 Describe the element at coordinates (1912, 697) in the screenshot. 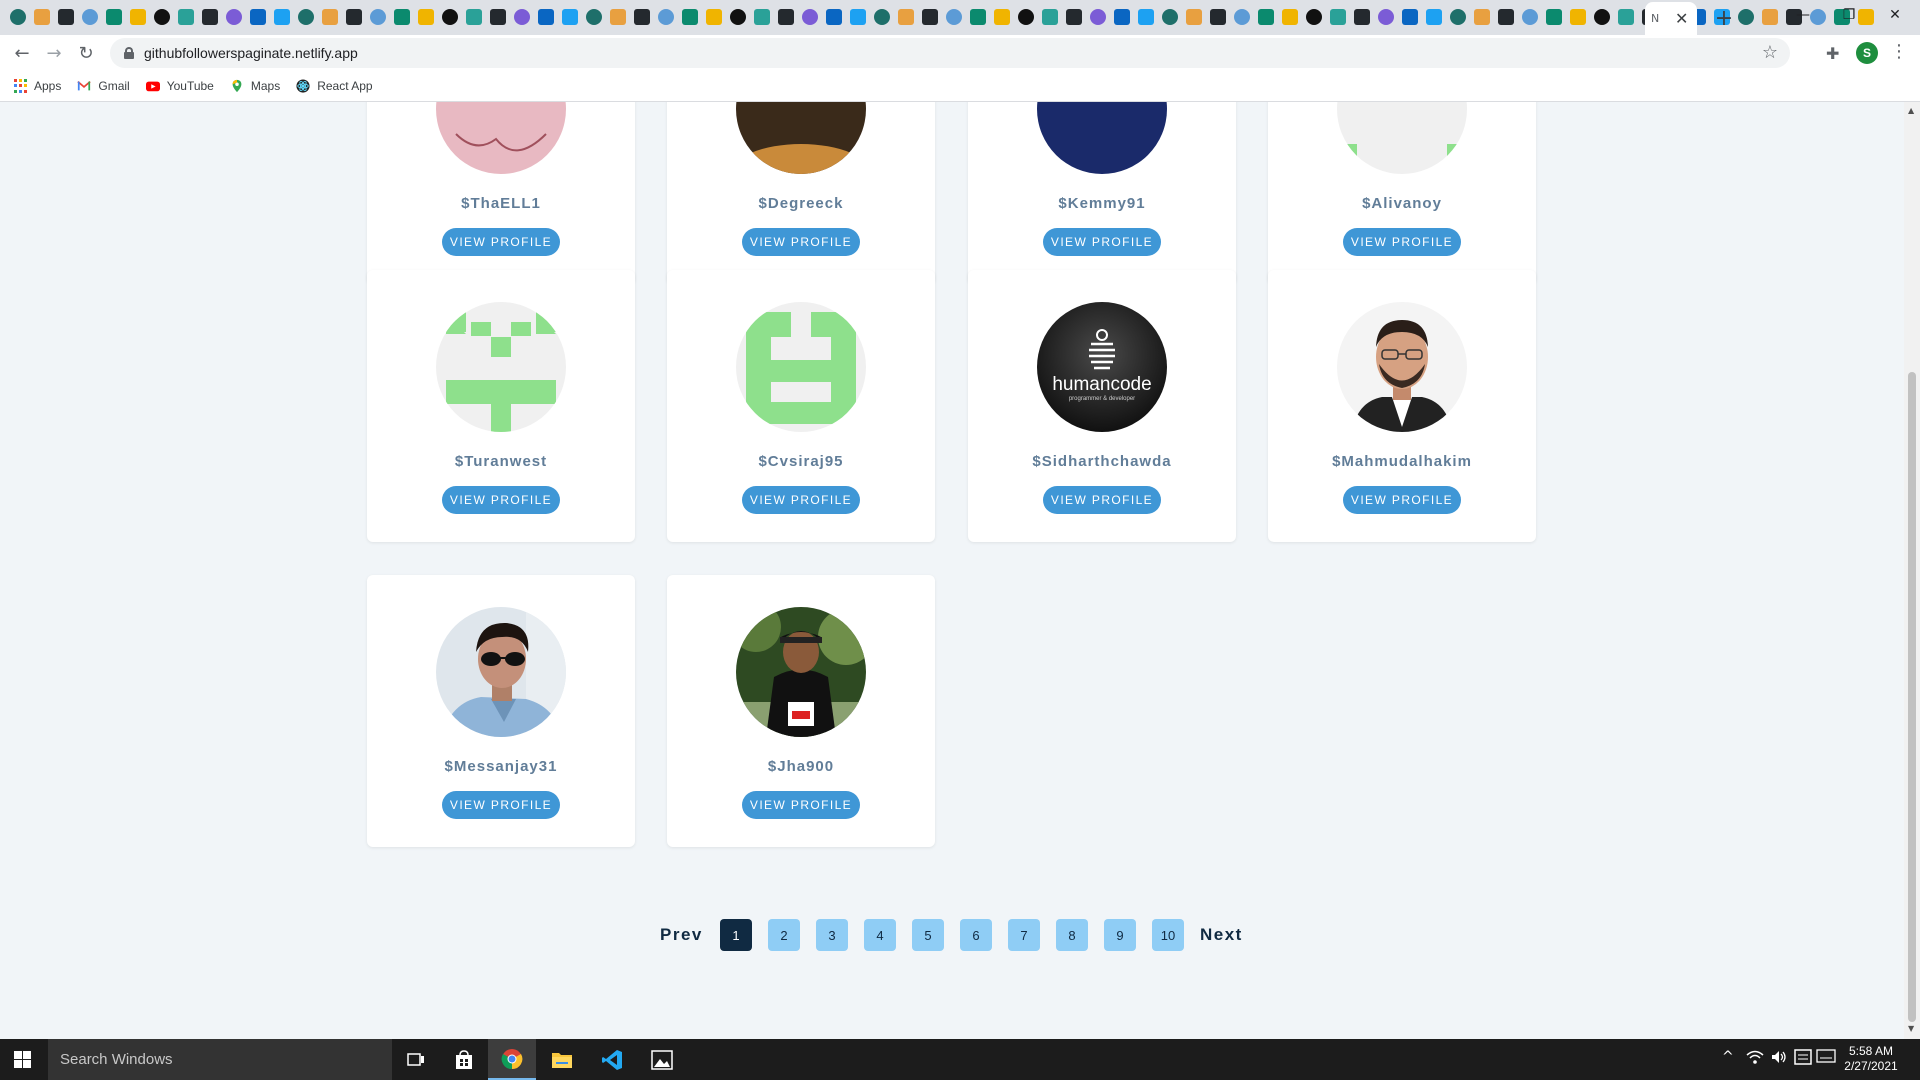

I see `scrollbar-thumb` at that location.